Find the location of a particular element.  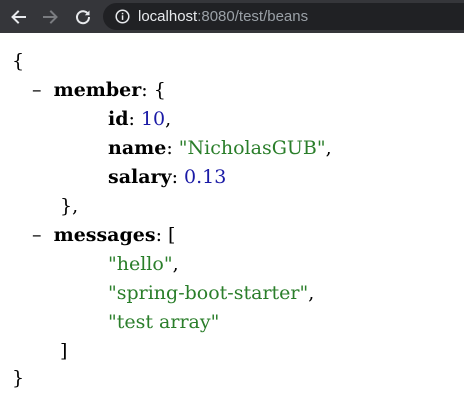

back-button is located at coordinates (18, 17).